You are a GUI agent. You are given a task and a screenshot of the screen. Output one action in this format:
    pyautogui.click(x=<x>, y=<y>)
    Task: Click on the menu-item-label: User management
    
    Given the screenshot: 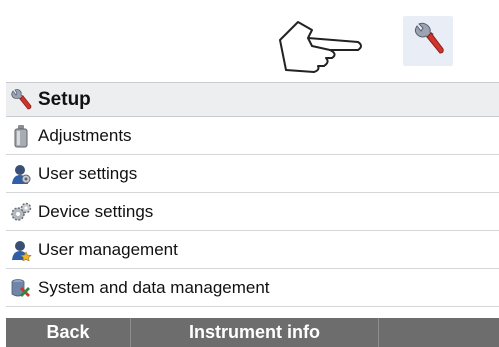 What is the action you would take?
    pyautogui.click(x=108, y=249)
    